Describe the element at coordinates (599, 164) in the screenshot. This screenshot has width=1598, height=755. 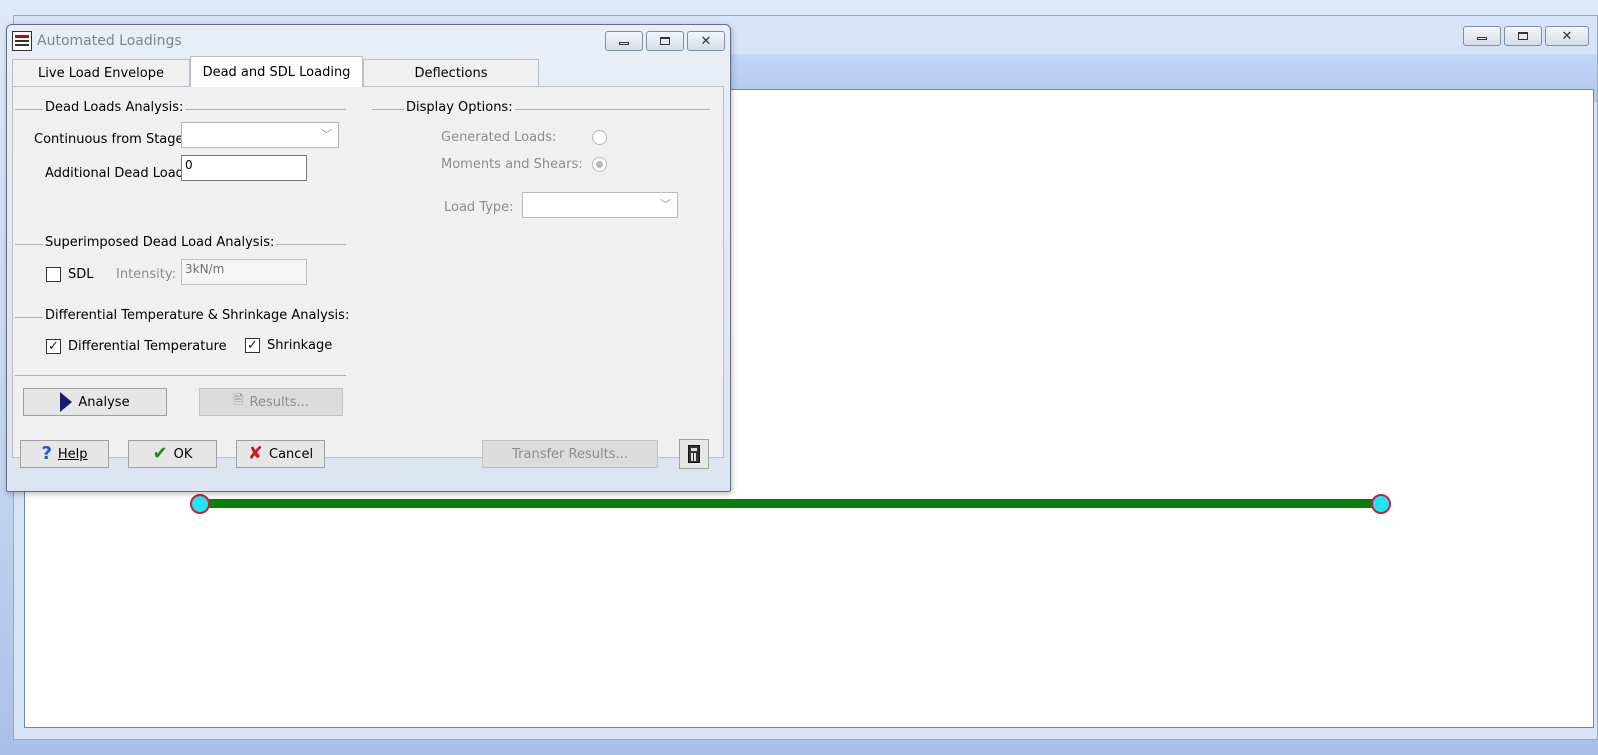
I see `moments-and-shears-radio` at that location.